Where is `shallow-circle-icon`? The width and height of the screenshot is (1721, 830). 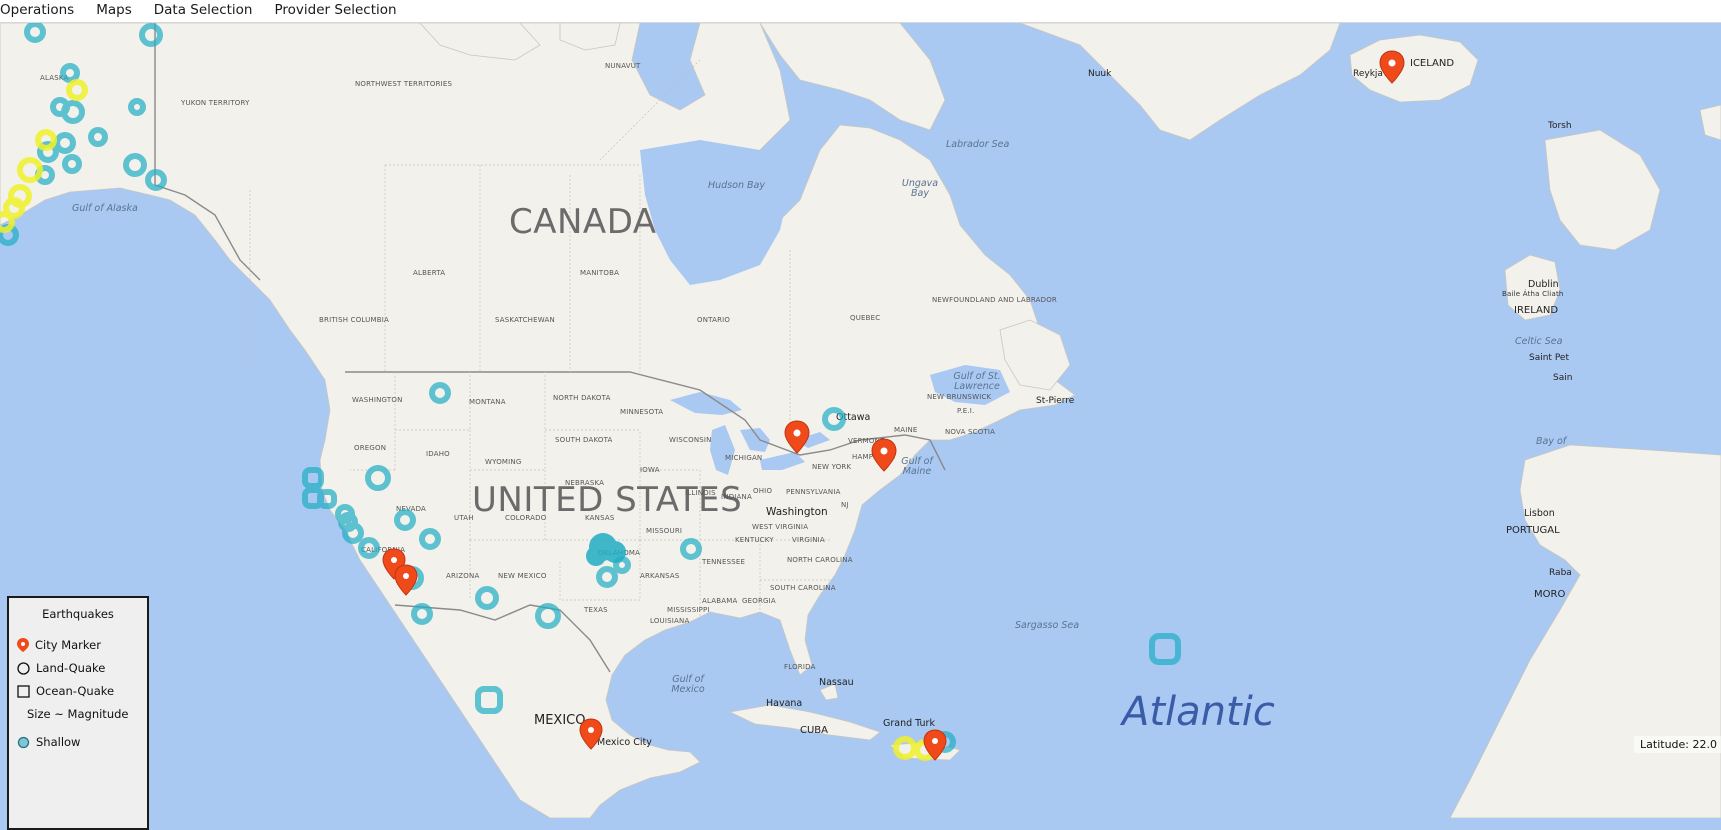 shallow-circle-icon is located at coordinates (23, 742).